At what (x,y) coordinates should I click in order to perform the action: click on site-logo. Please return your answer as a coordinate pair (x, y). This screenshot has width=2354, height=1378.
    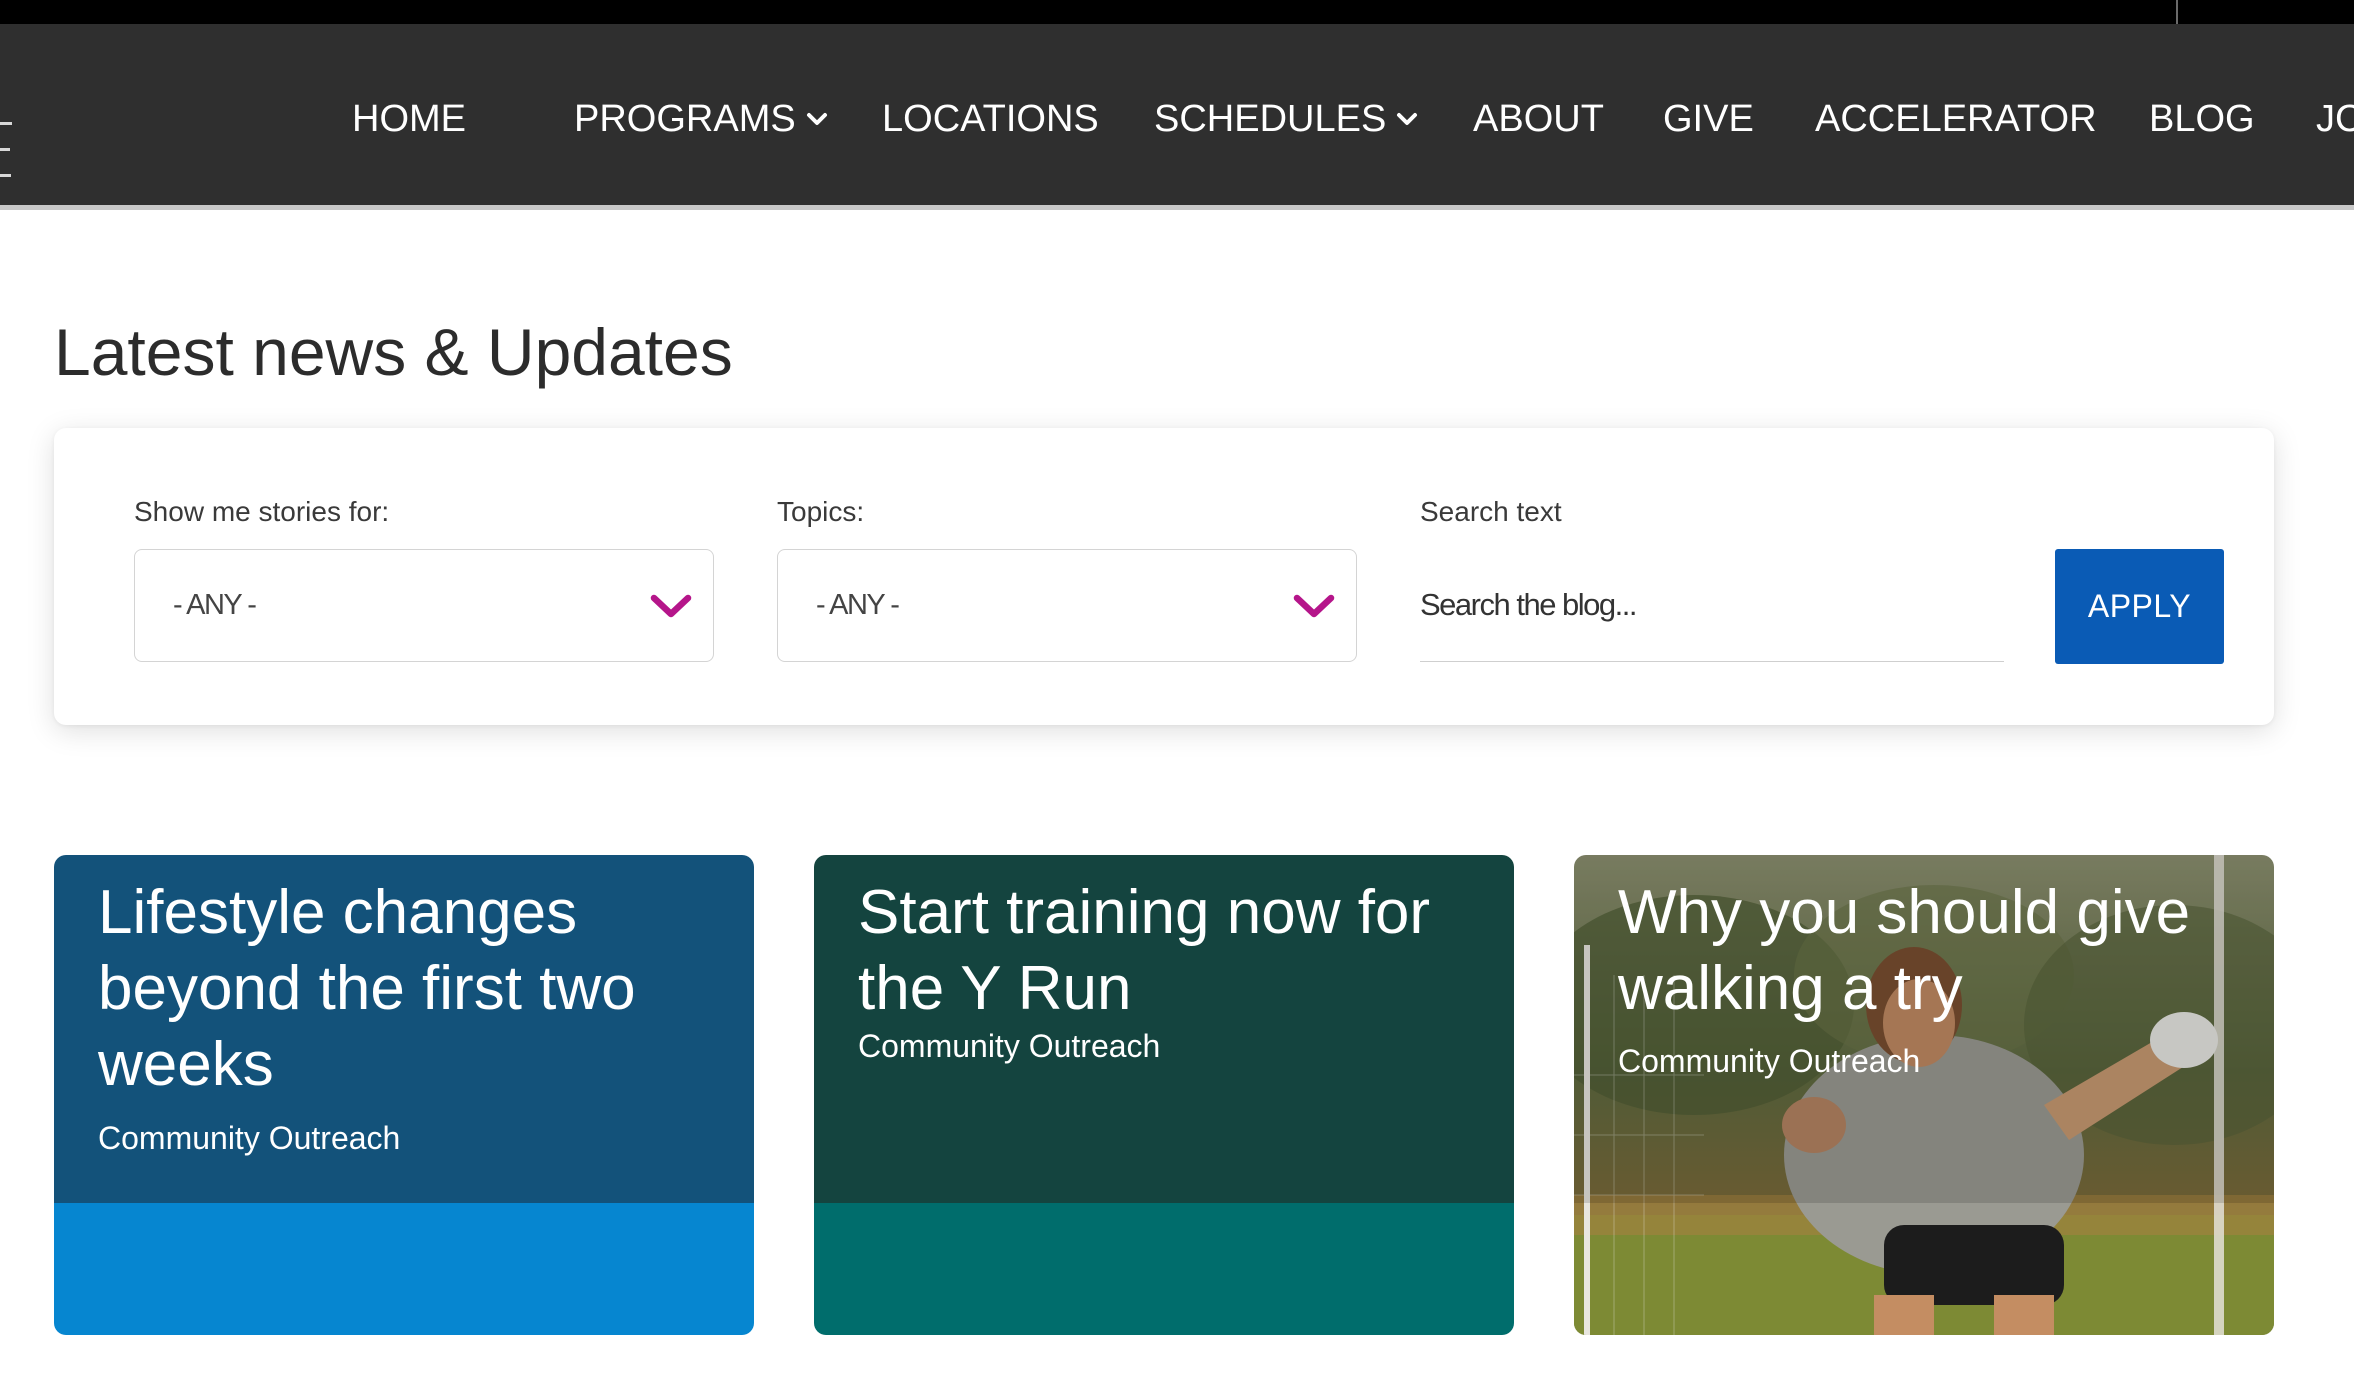
    Looking at the image, I should click on (8, 157).